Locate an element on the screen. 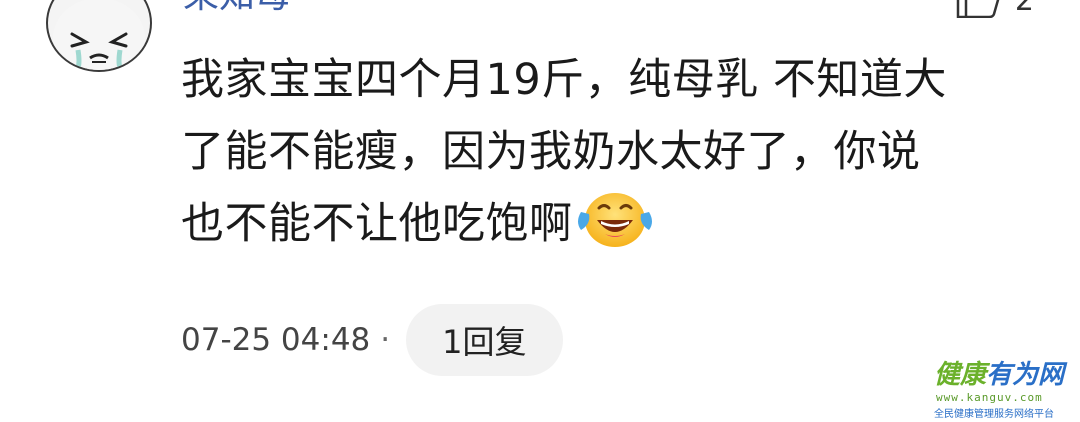  reply-button-label: 1回复 is located at coordinates (484, 342).